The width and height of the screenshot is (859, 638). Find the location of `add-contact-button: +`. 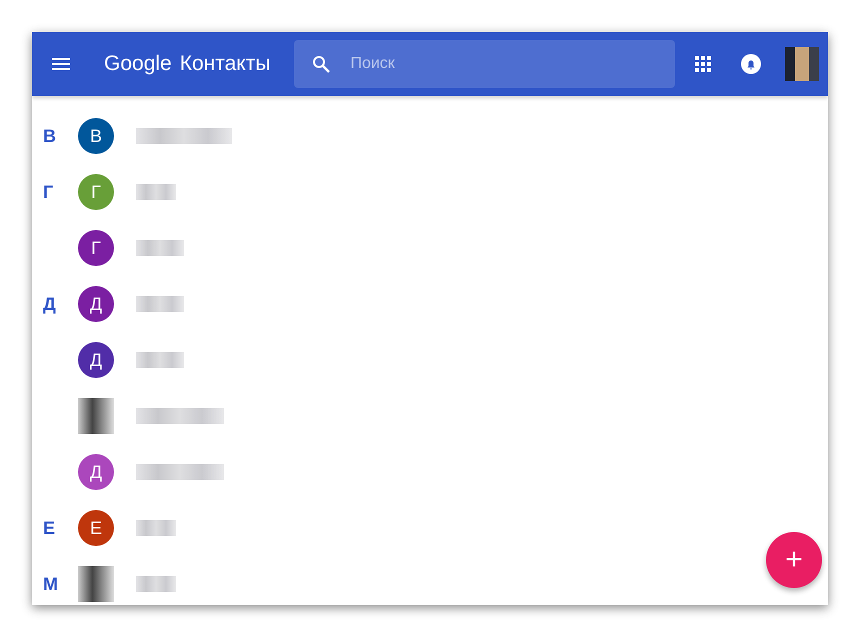

add-contact-button: + is located at coordinates (794, 560).